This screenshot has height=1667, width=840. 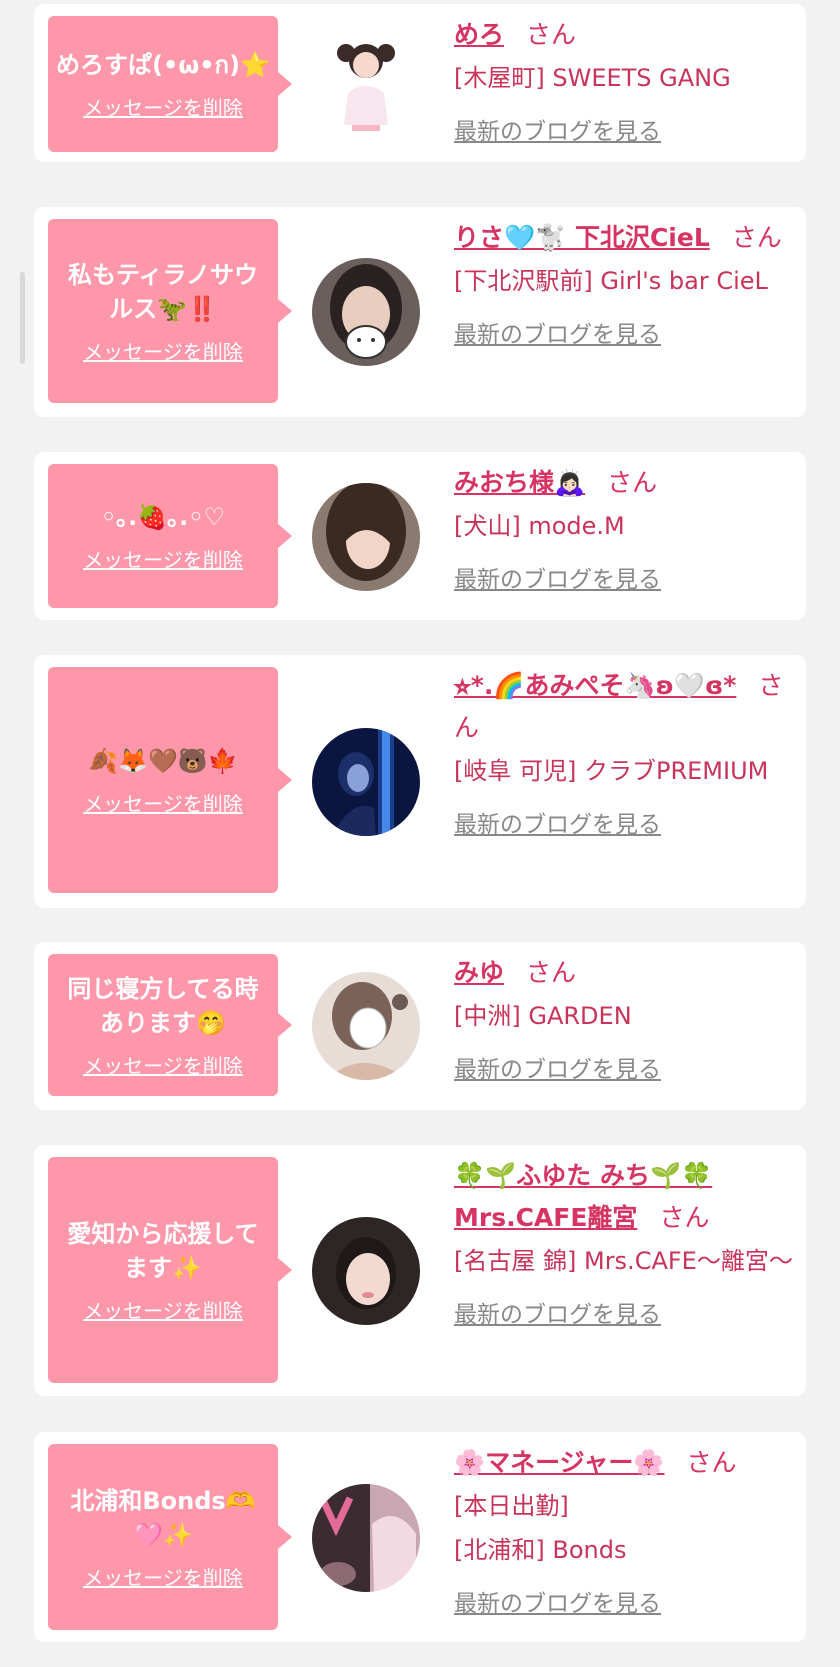 What do you see at coordinates (163, 1517) in the screenshot?
I see `message-text: 北浦和Bonds🫶🩷✨` at bounding box center [163, 1517].